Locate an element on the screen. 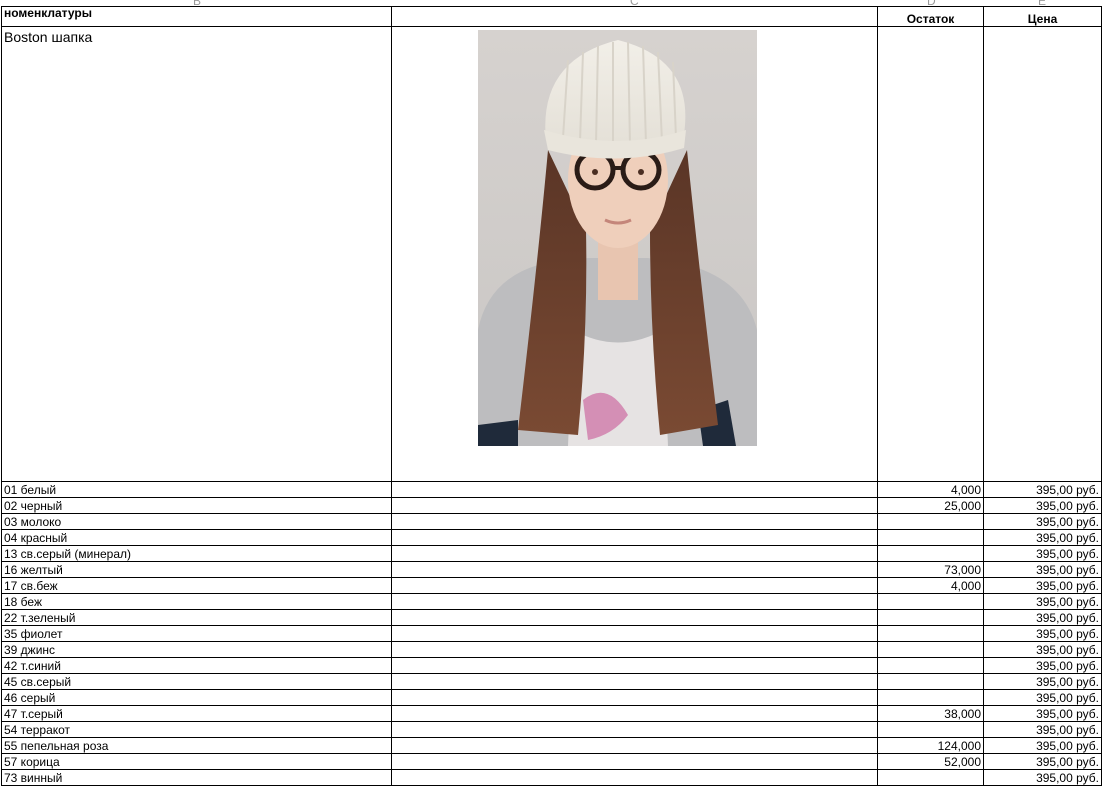  cell-variant-name: 73 винный is located at coordinates (196, 777).